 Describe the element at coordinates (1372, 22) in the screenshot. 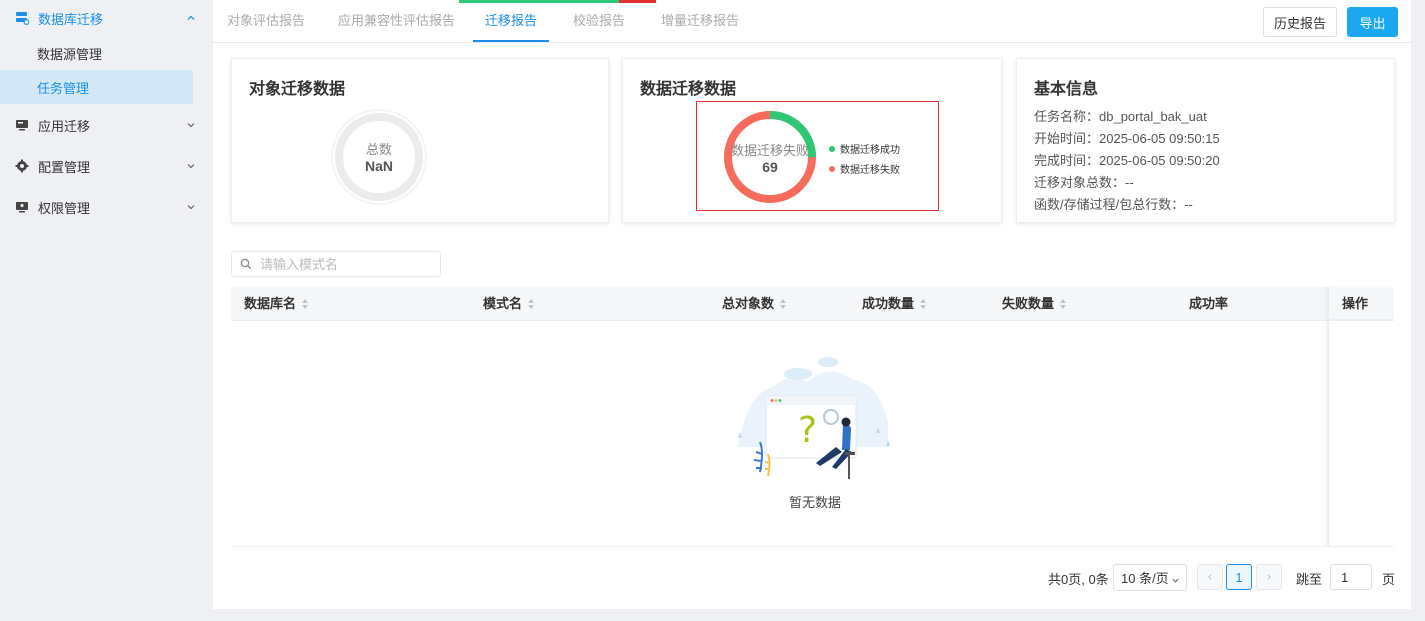

I see `export-button: 导出` at that location.